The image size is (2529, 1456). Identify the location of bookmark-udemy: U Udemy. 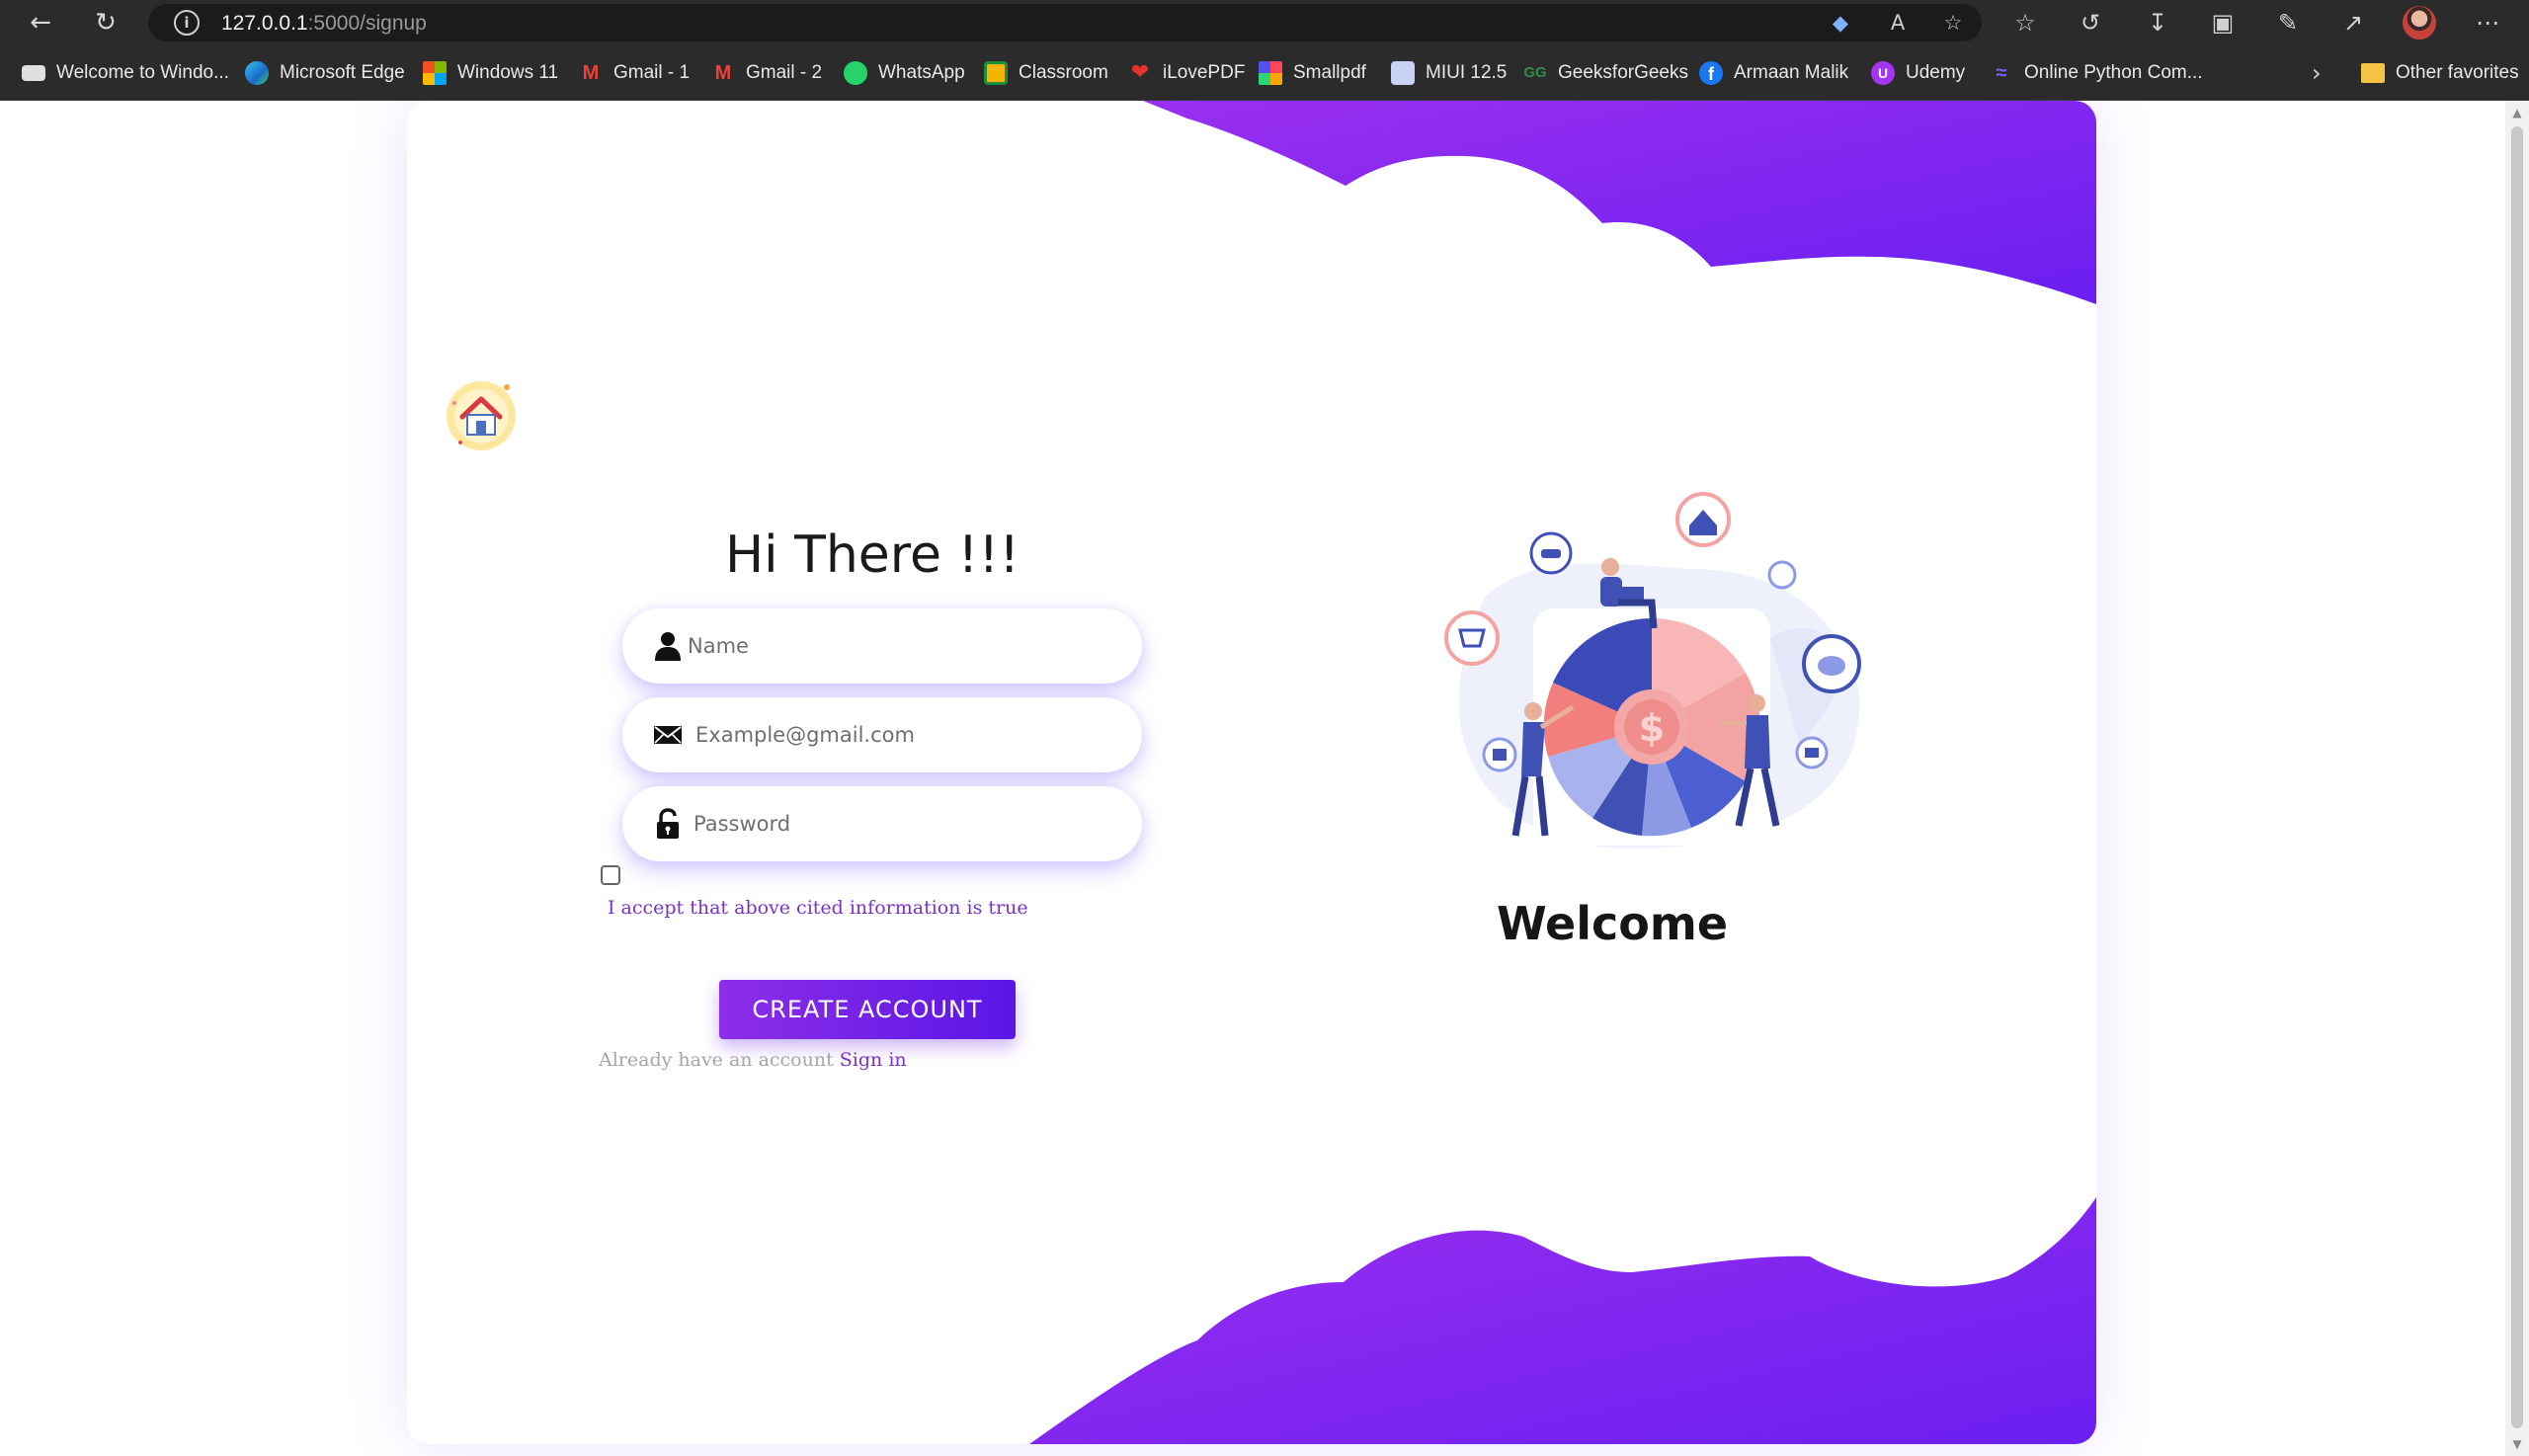
(1918, 73).